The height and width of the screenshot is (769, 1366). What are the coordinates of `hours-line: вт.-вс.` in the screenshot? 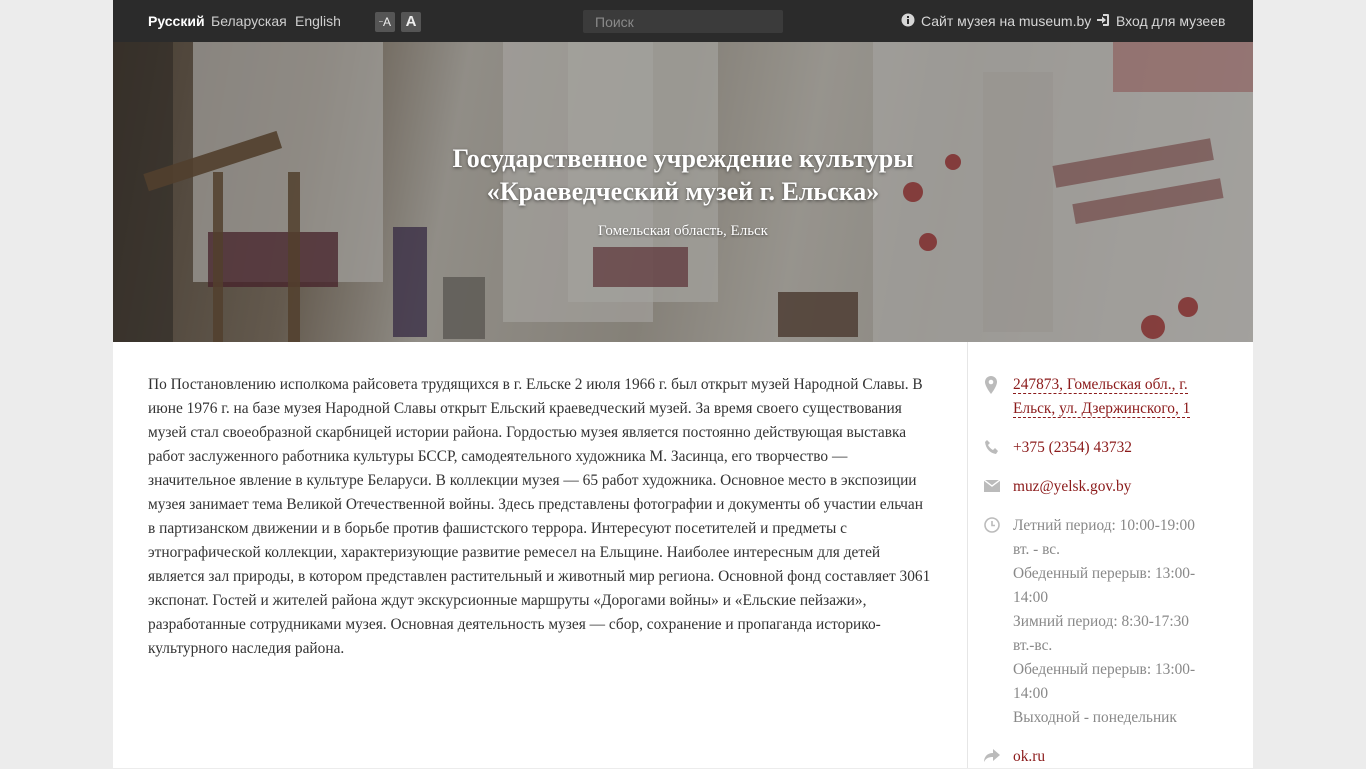 It's located at (1033, 645).